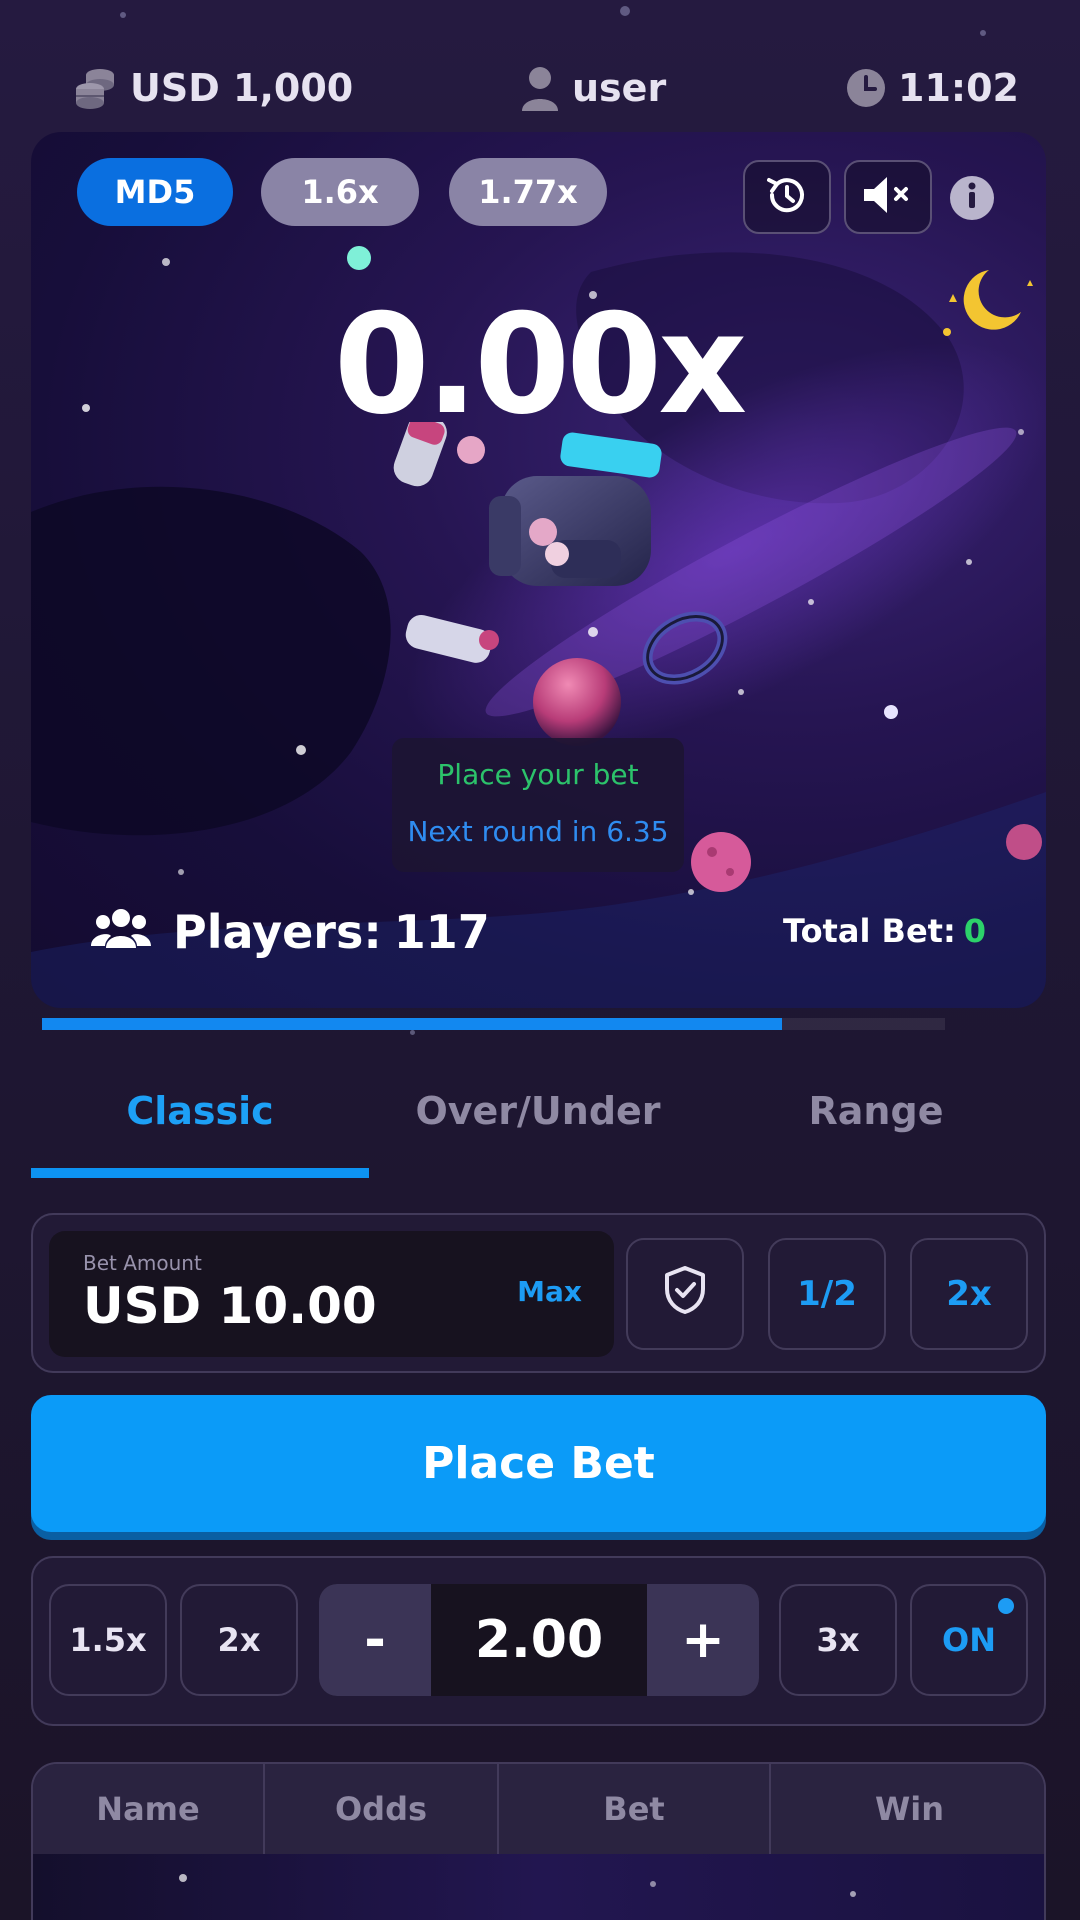  I want to click on shield-check-icon, so click(685, 1294).